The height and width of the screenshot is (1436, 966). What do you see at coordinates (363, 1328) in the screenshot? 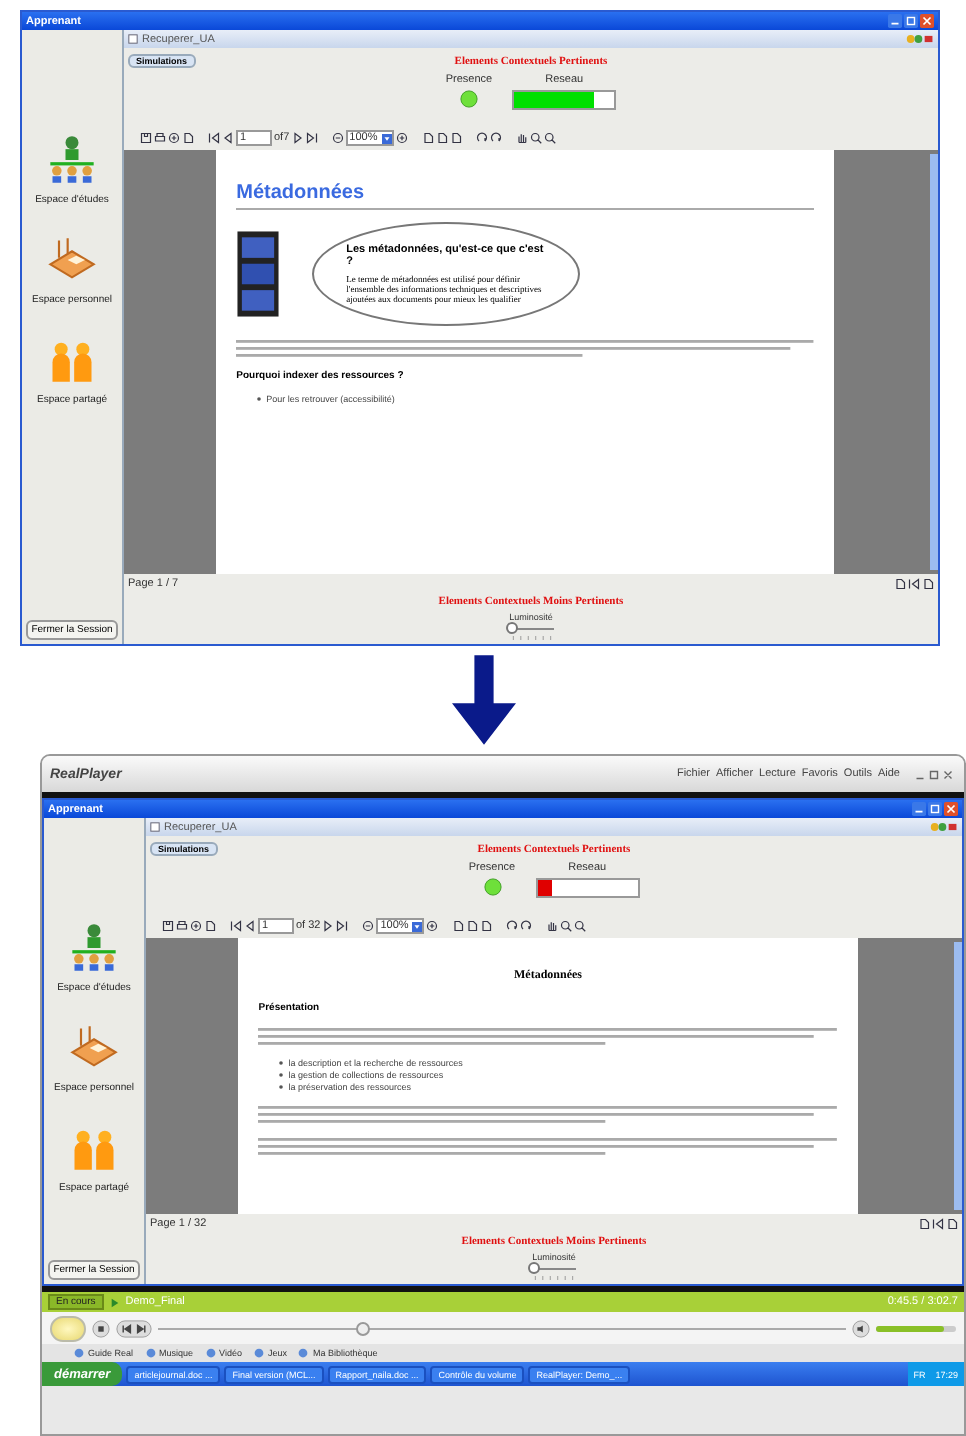
I see `seek-thumb` at bounding box center [363, 1328].